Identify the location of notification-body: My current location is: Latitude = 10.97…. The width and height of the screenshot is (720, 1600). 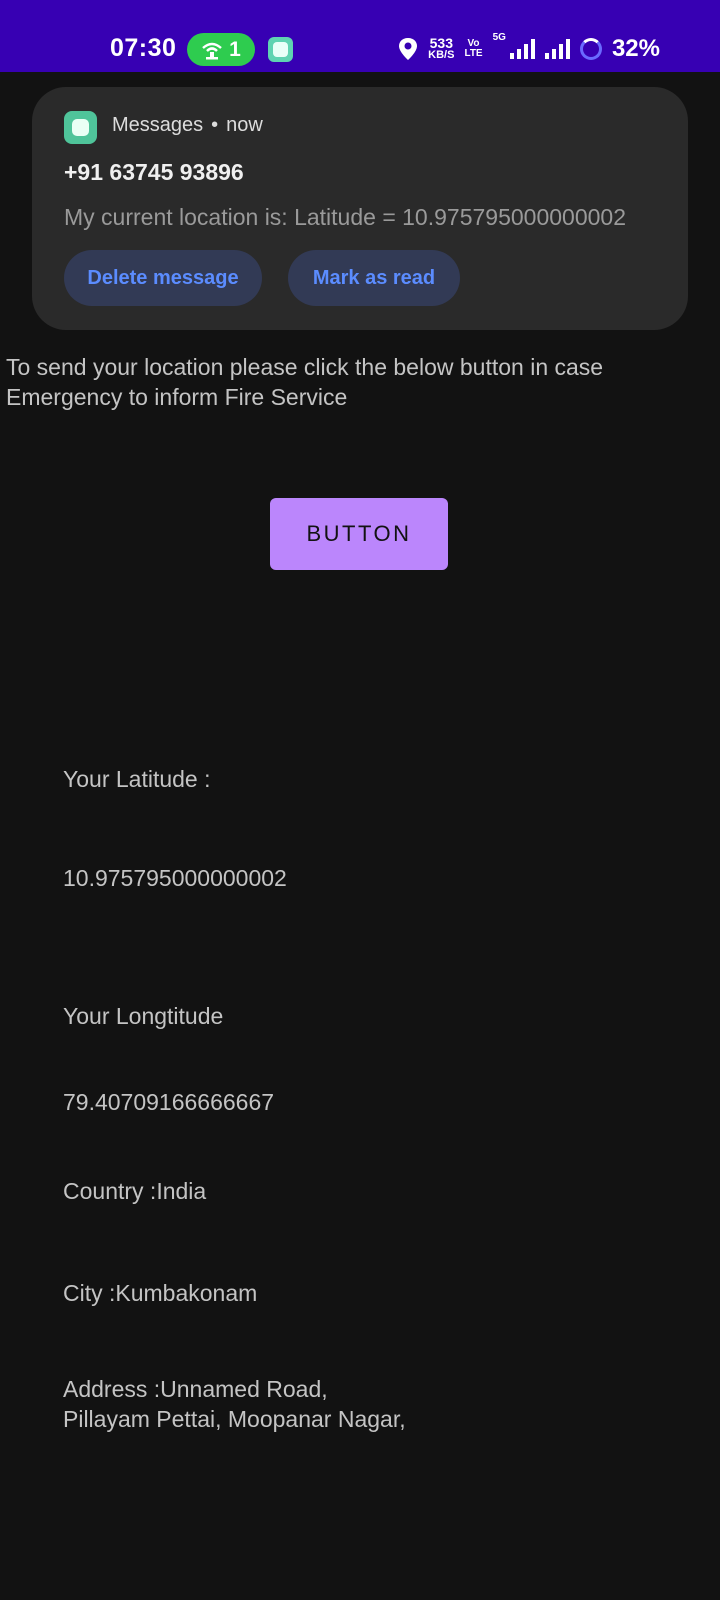
(345, 217).